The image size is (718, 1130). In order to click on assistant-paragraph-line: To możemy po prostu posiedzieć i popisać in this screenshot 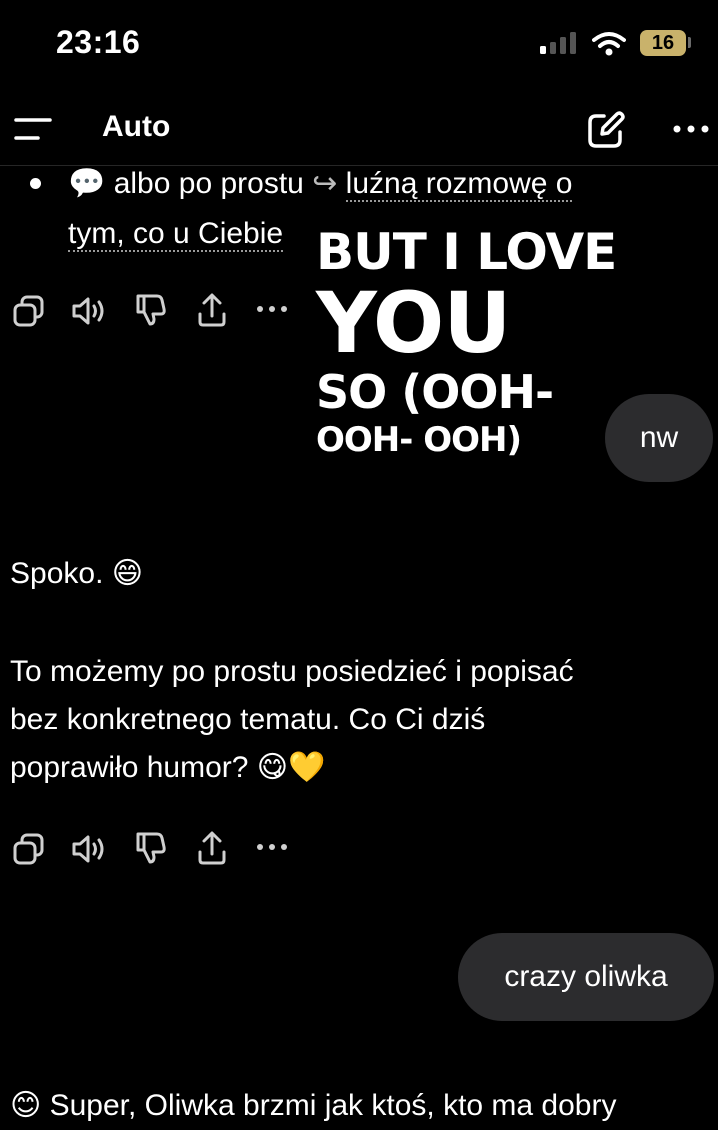, I will do `click(292, 671)`.